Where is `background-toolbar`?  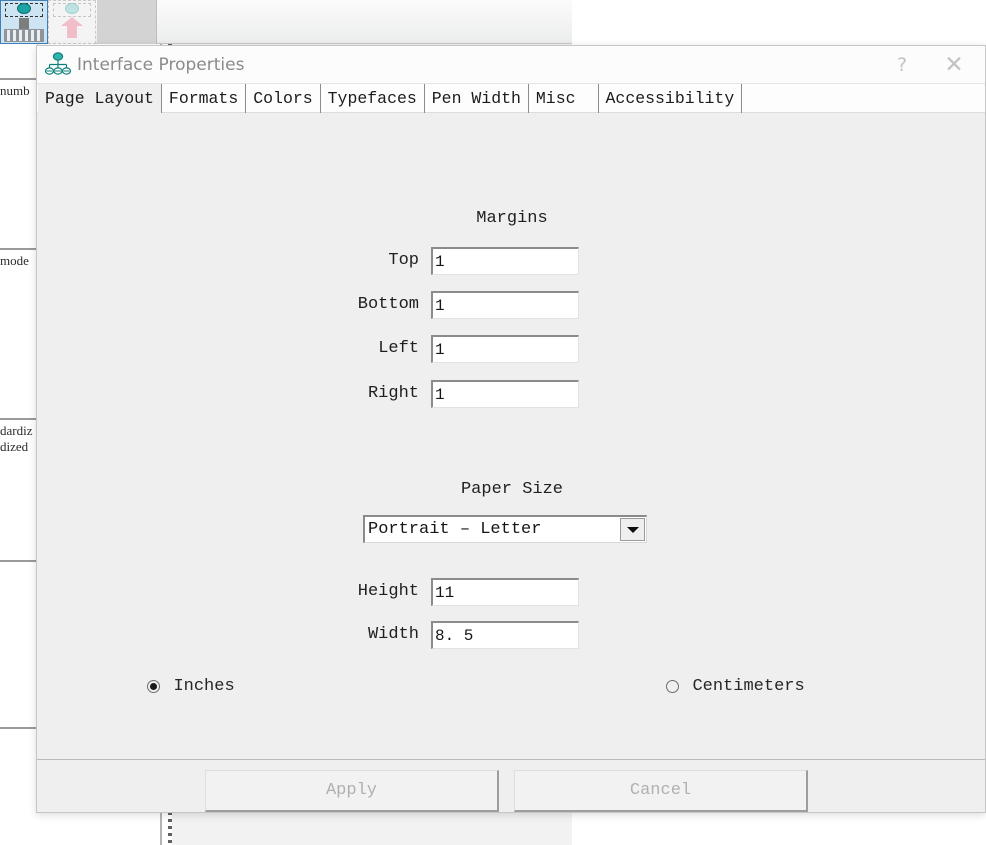
background-toolbar is located at coordinates (286, 22).